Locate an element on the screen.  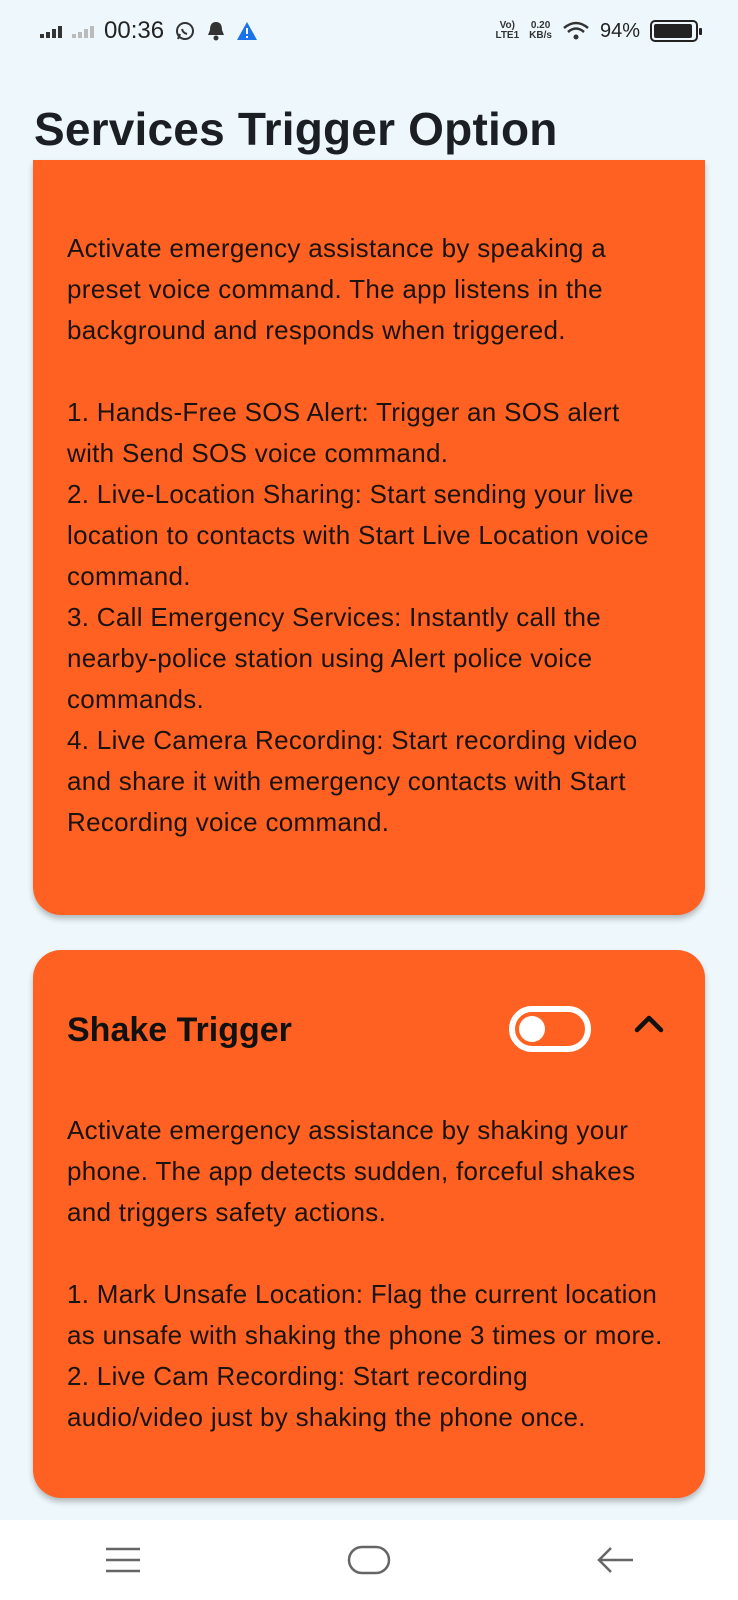
status-right: Vo) LTE1 0.20 KB/s 94% is located at coordinates (598, 31).